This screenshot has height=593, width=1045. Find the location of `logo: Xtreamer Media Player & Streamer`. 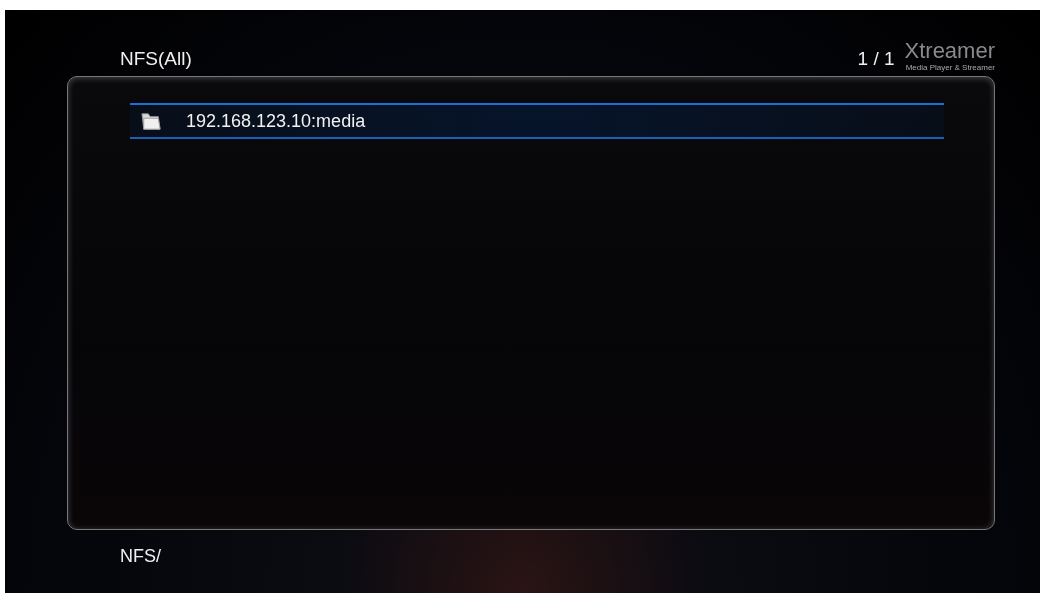

logo: Xtreamer Media Player & Streamer is located at coordinates (949, 55).